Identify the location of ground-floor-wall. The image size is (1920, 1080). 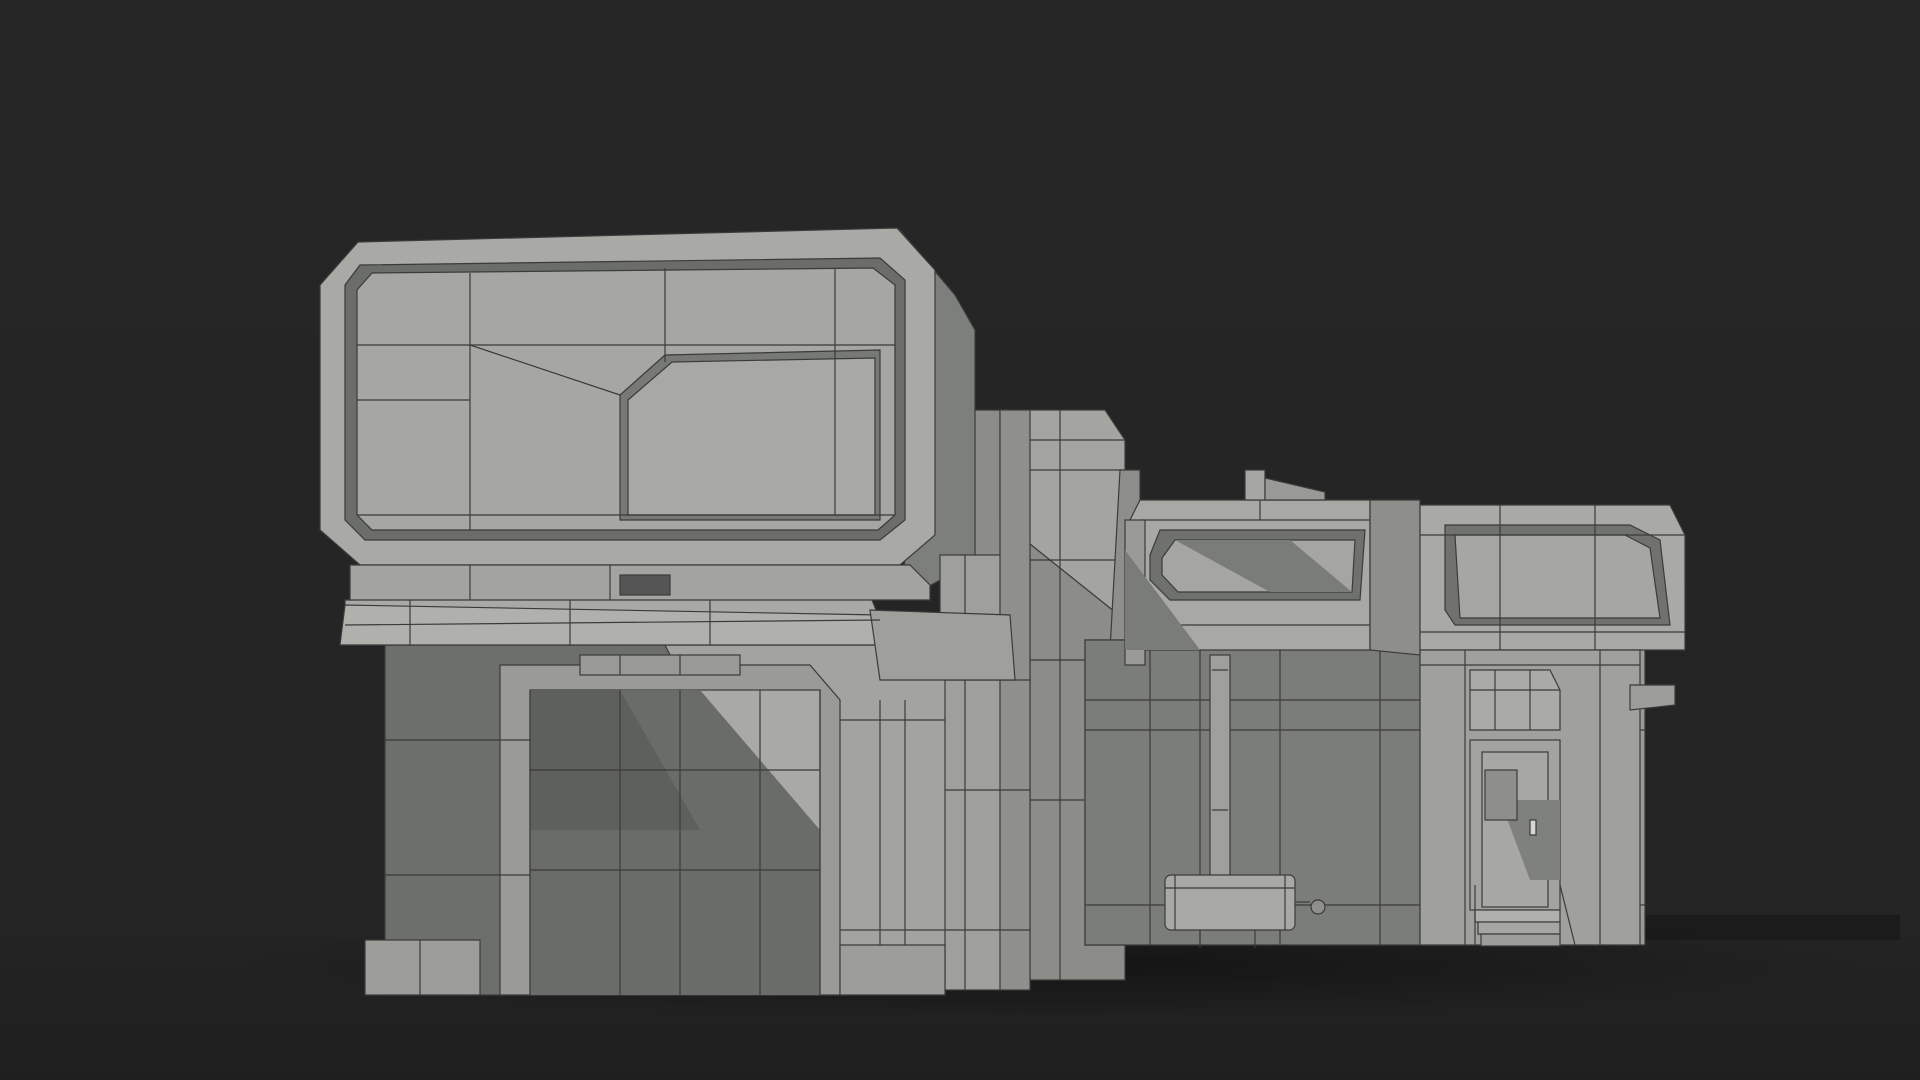
(655, 815).